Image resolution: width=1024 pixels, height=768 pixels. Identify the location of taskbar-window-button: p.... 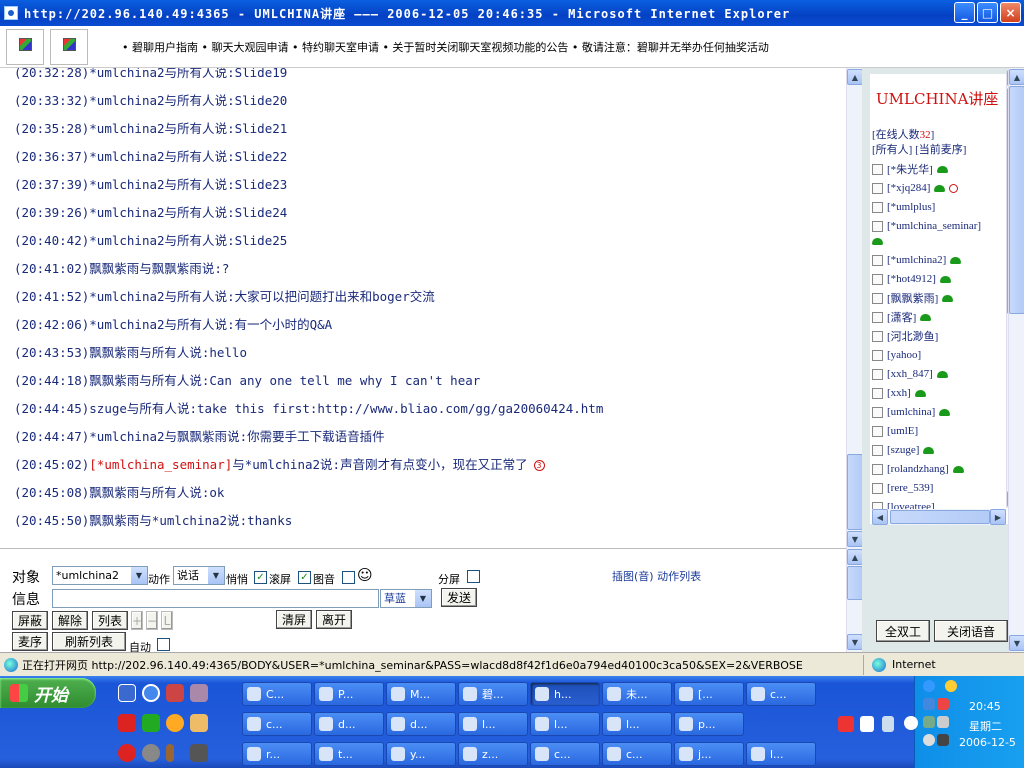
(709, 724).